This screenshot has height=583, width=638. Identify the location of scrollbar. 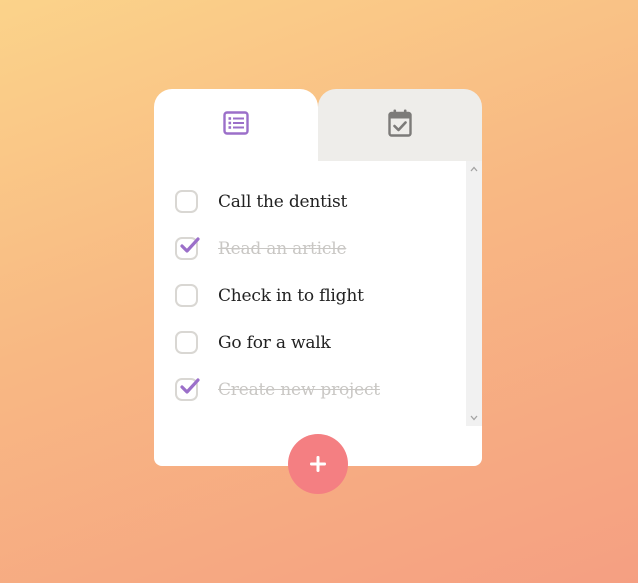
(474, 293).